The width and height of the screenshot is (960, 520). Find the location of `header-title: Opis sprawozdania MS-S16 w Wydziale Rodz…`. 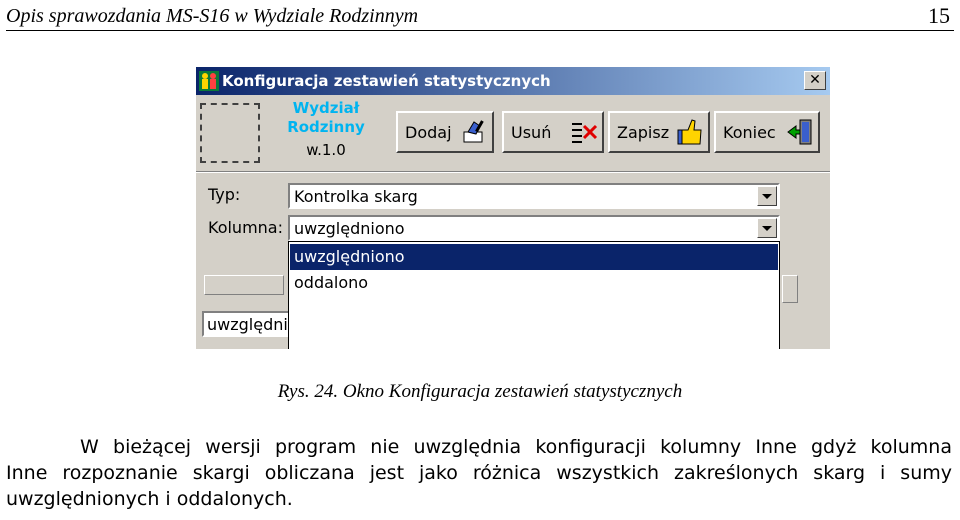

header-title: Opis sprawozdania MS-S16 w Wydziale Rodz… is located at coordinates (212, 16).